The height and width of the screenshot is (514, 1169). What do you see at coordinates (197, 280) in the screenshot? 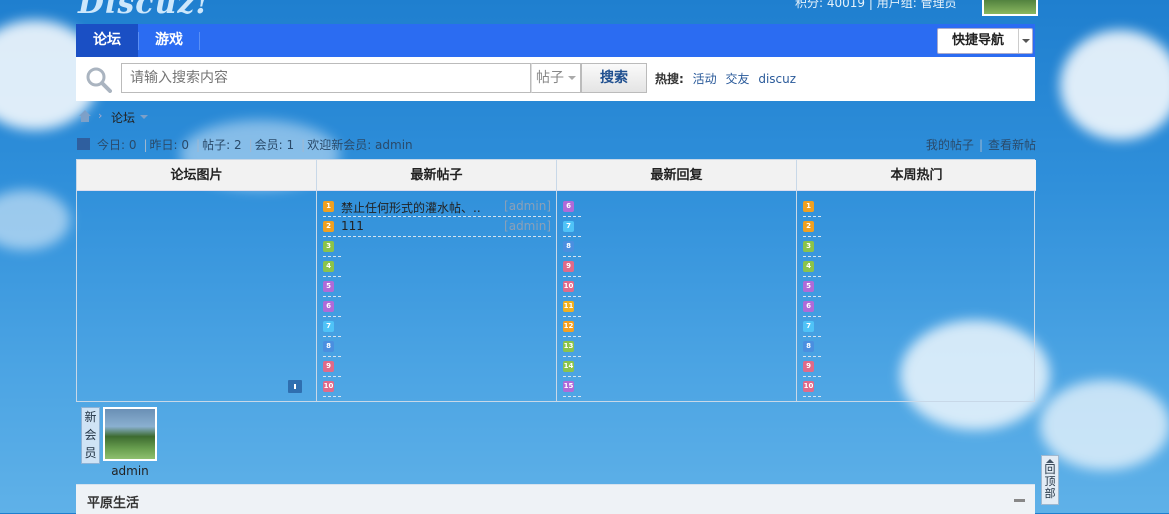
I see `column-forum-images: 论坛图片` at bounding box center [197, 280].